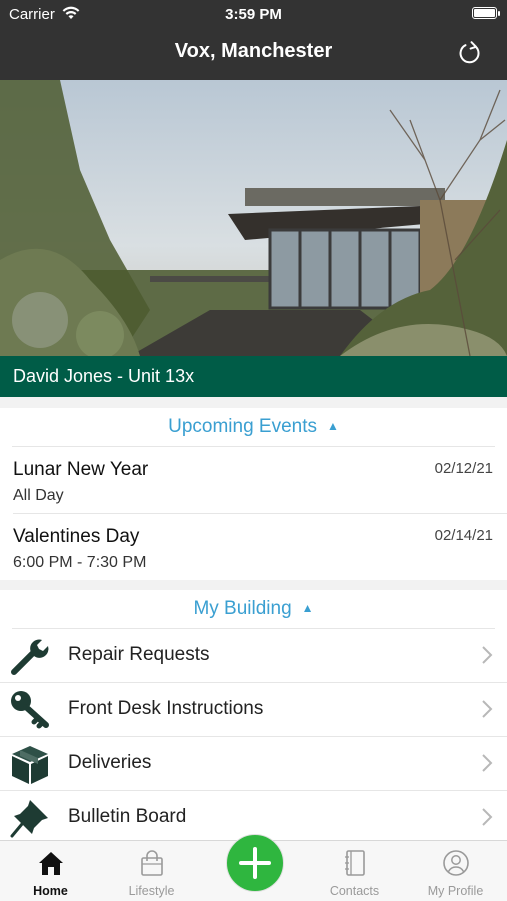 The image size is (507, 901). What do you see at coordinates (110, 762) in the screenshot?
I see `menu-item-label: Deliveries` at bounding box center [110, 762].